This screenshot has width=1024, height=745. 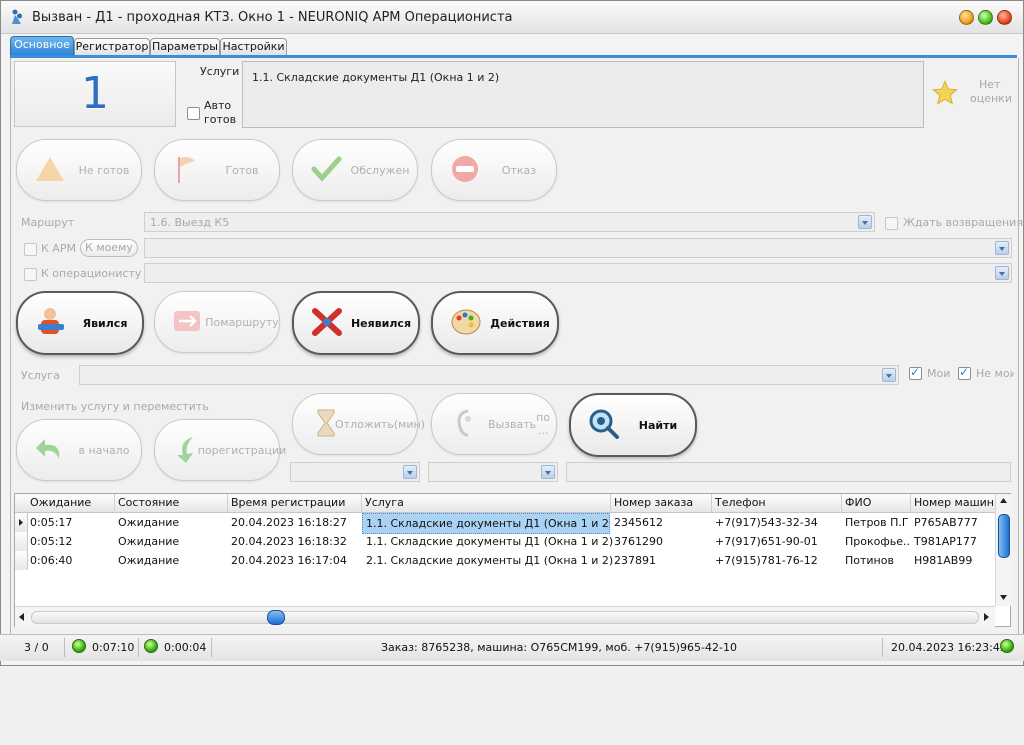 What do you see at coordinates (578, 248) in the screenshot?
I see `arm-select` at bounding box center [578, 248].